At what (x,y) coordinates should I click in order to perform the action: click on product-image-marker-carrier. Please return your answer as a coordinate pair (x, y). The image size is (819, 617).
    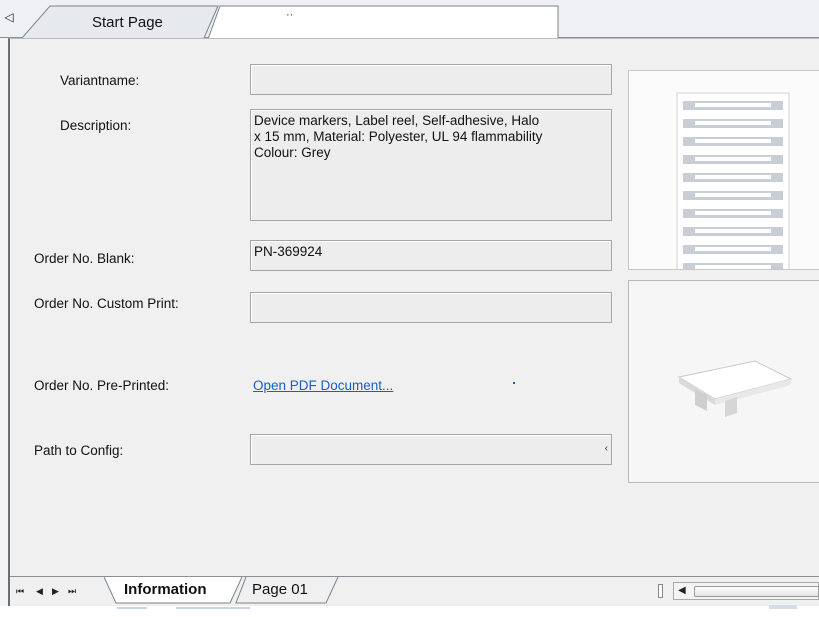
    Looking at the image, I should click on (723, 381).